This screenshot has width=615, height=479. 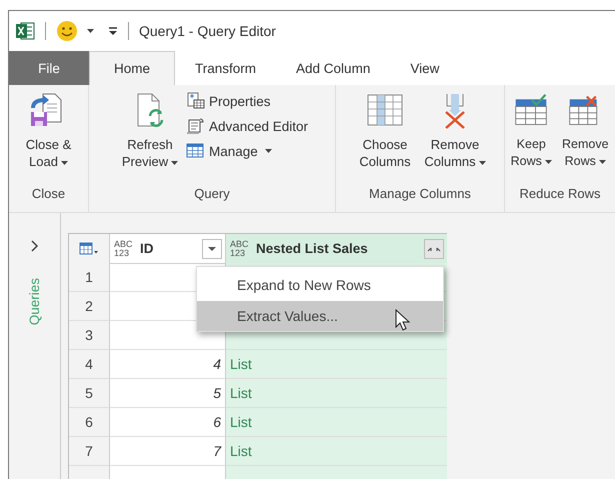 I want to click on ribbon-tab: Add Column, so click(x=333, y=68).